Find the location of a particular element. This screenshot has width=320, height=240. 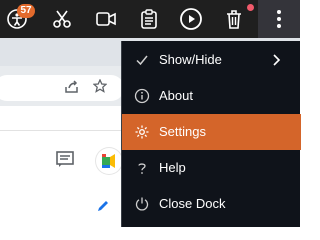

bookmark-star-icon is located at coordinates (100, 88).